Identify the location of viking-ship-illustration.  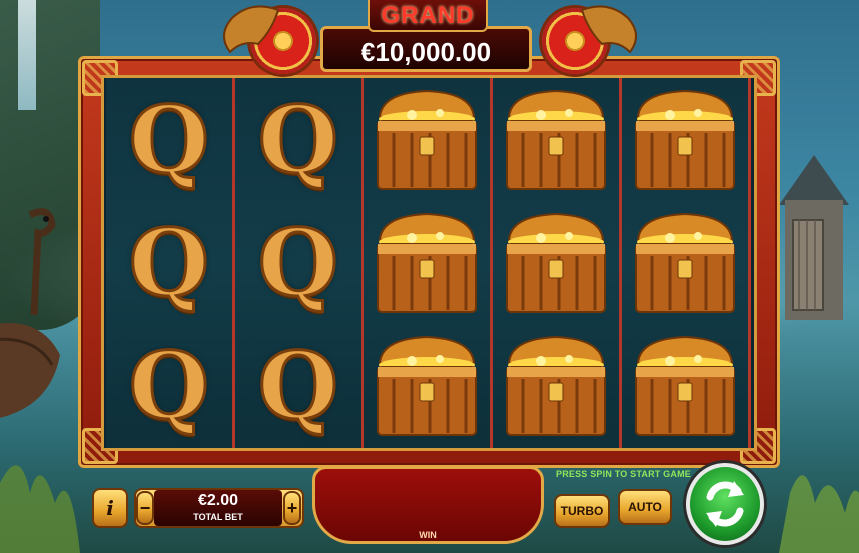
(30, 313).